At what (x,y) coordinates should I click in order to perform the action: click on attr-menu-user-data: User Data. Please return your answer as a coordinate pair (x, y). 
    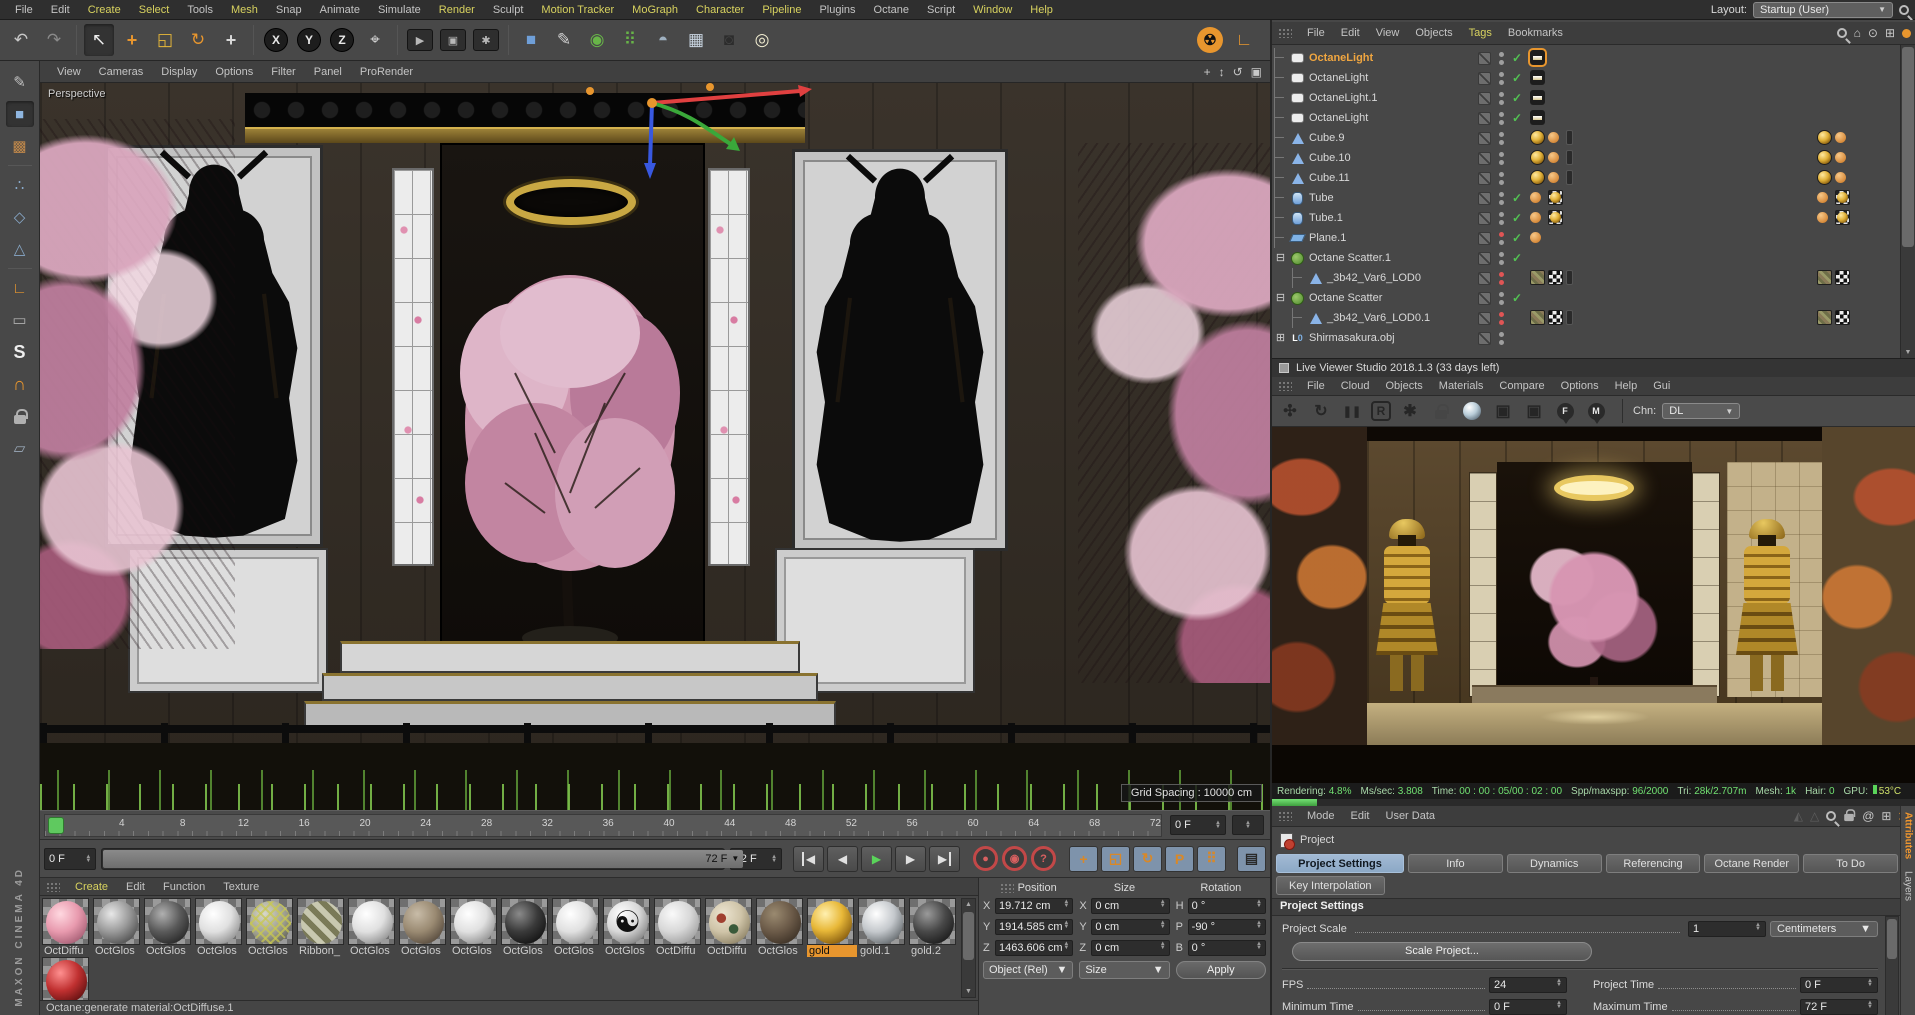
    Looking at the image, I should click on (1411, 816).